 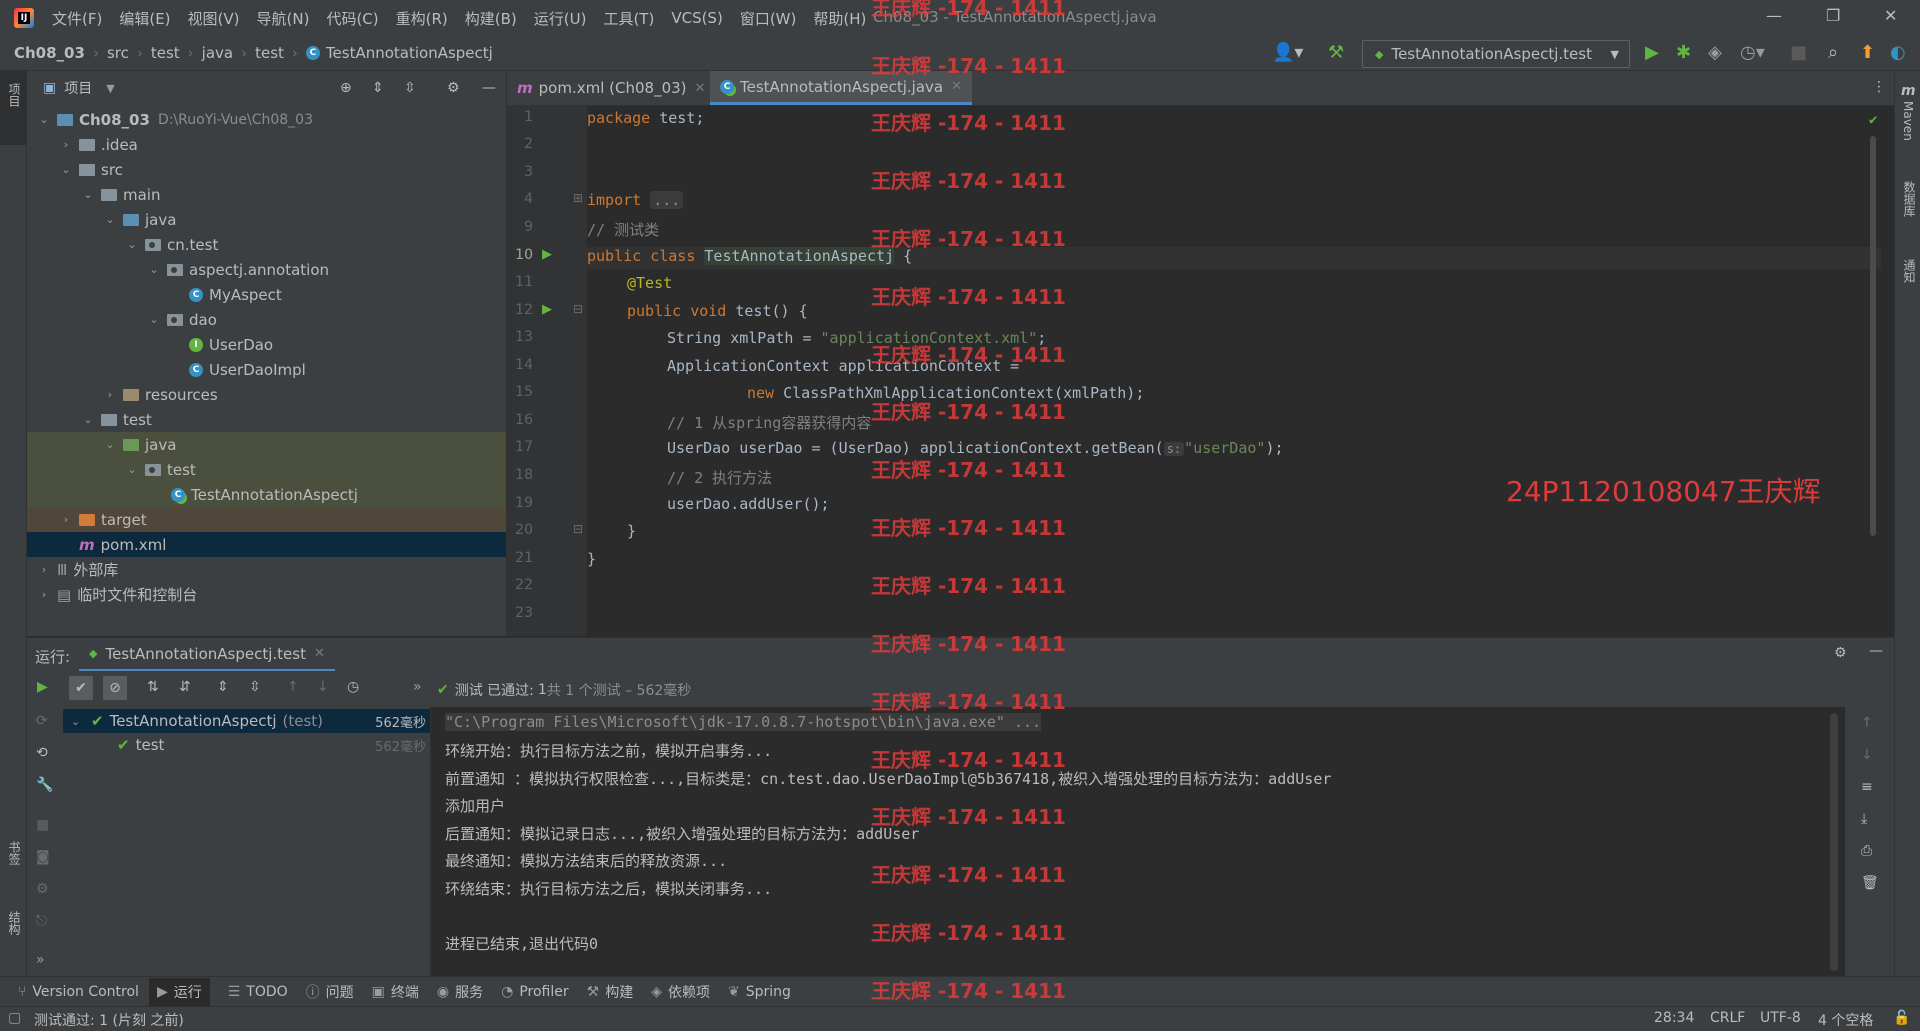 I want to click on tree-item-pom-xml: m pom.xml, so click(x=266, y=544).